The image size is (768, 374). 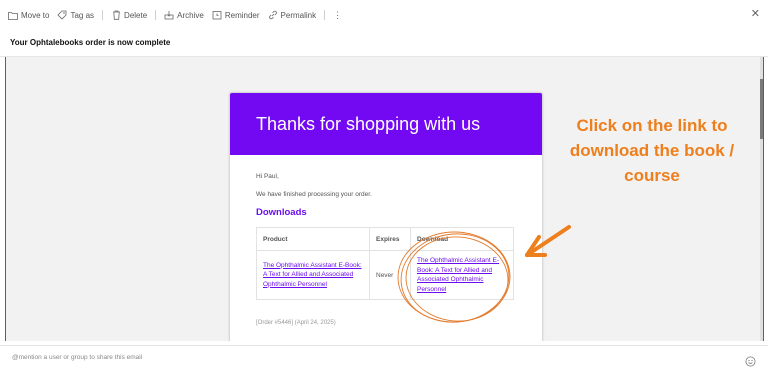 I want to click on highlight-circle, so click(x=454, y=277).